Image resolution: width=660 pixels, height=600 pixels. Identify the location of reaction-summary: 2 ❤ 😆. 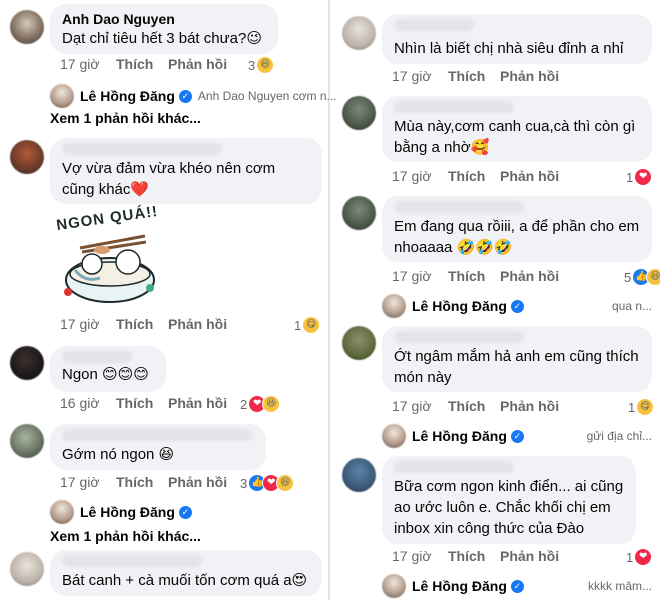
(260, 404).